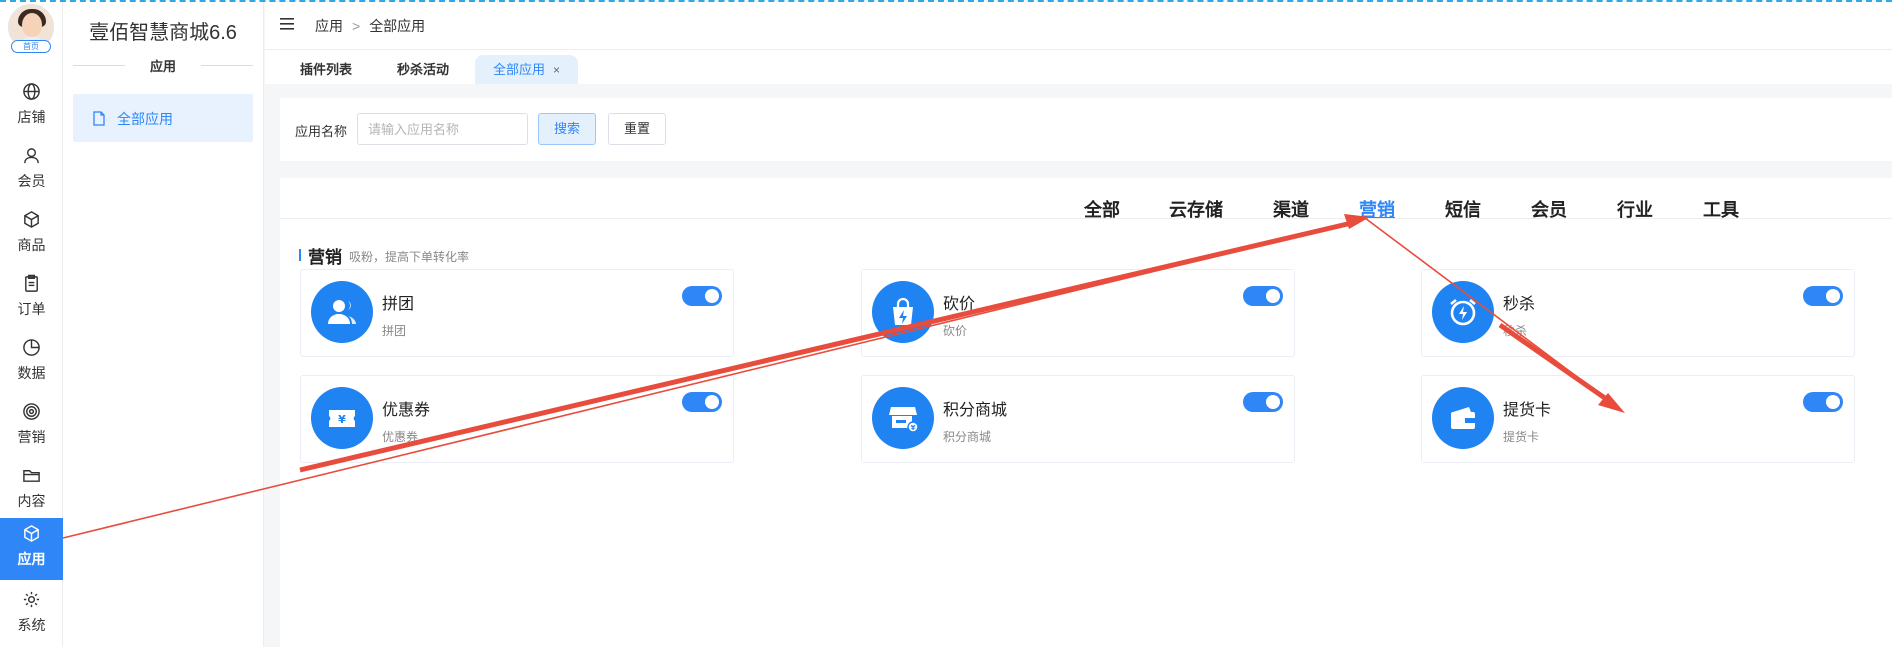  Describe the element at coordinates (1549, 209) in the screenshot. I see `category-member: 会员` at that location.